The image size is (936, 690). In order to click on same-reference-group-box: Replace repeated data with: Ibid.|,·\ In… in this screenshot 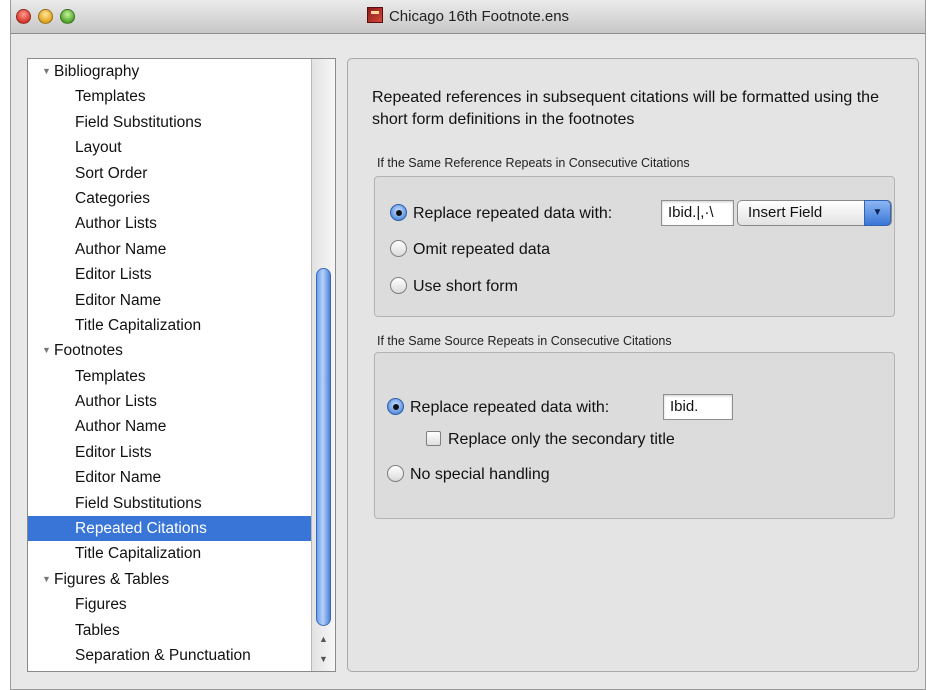, I will do `click(634, 246)`.